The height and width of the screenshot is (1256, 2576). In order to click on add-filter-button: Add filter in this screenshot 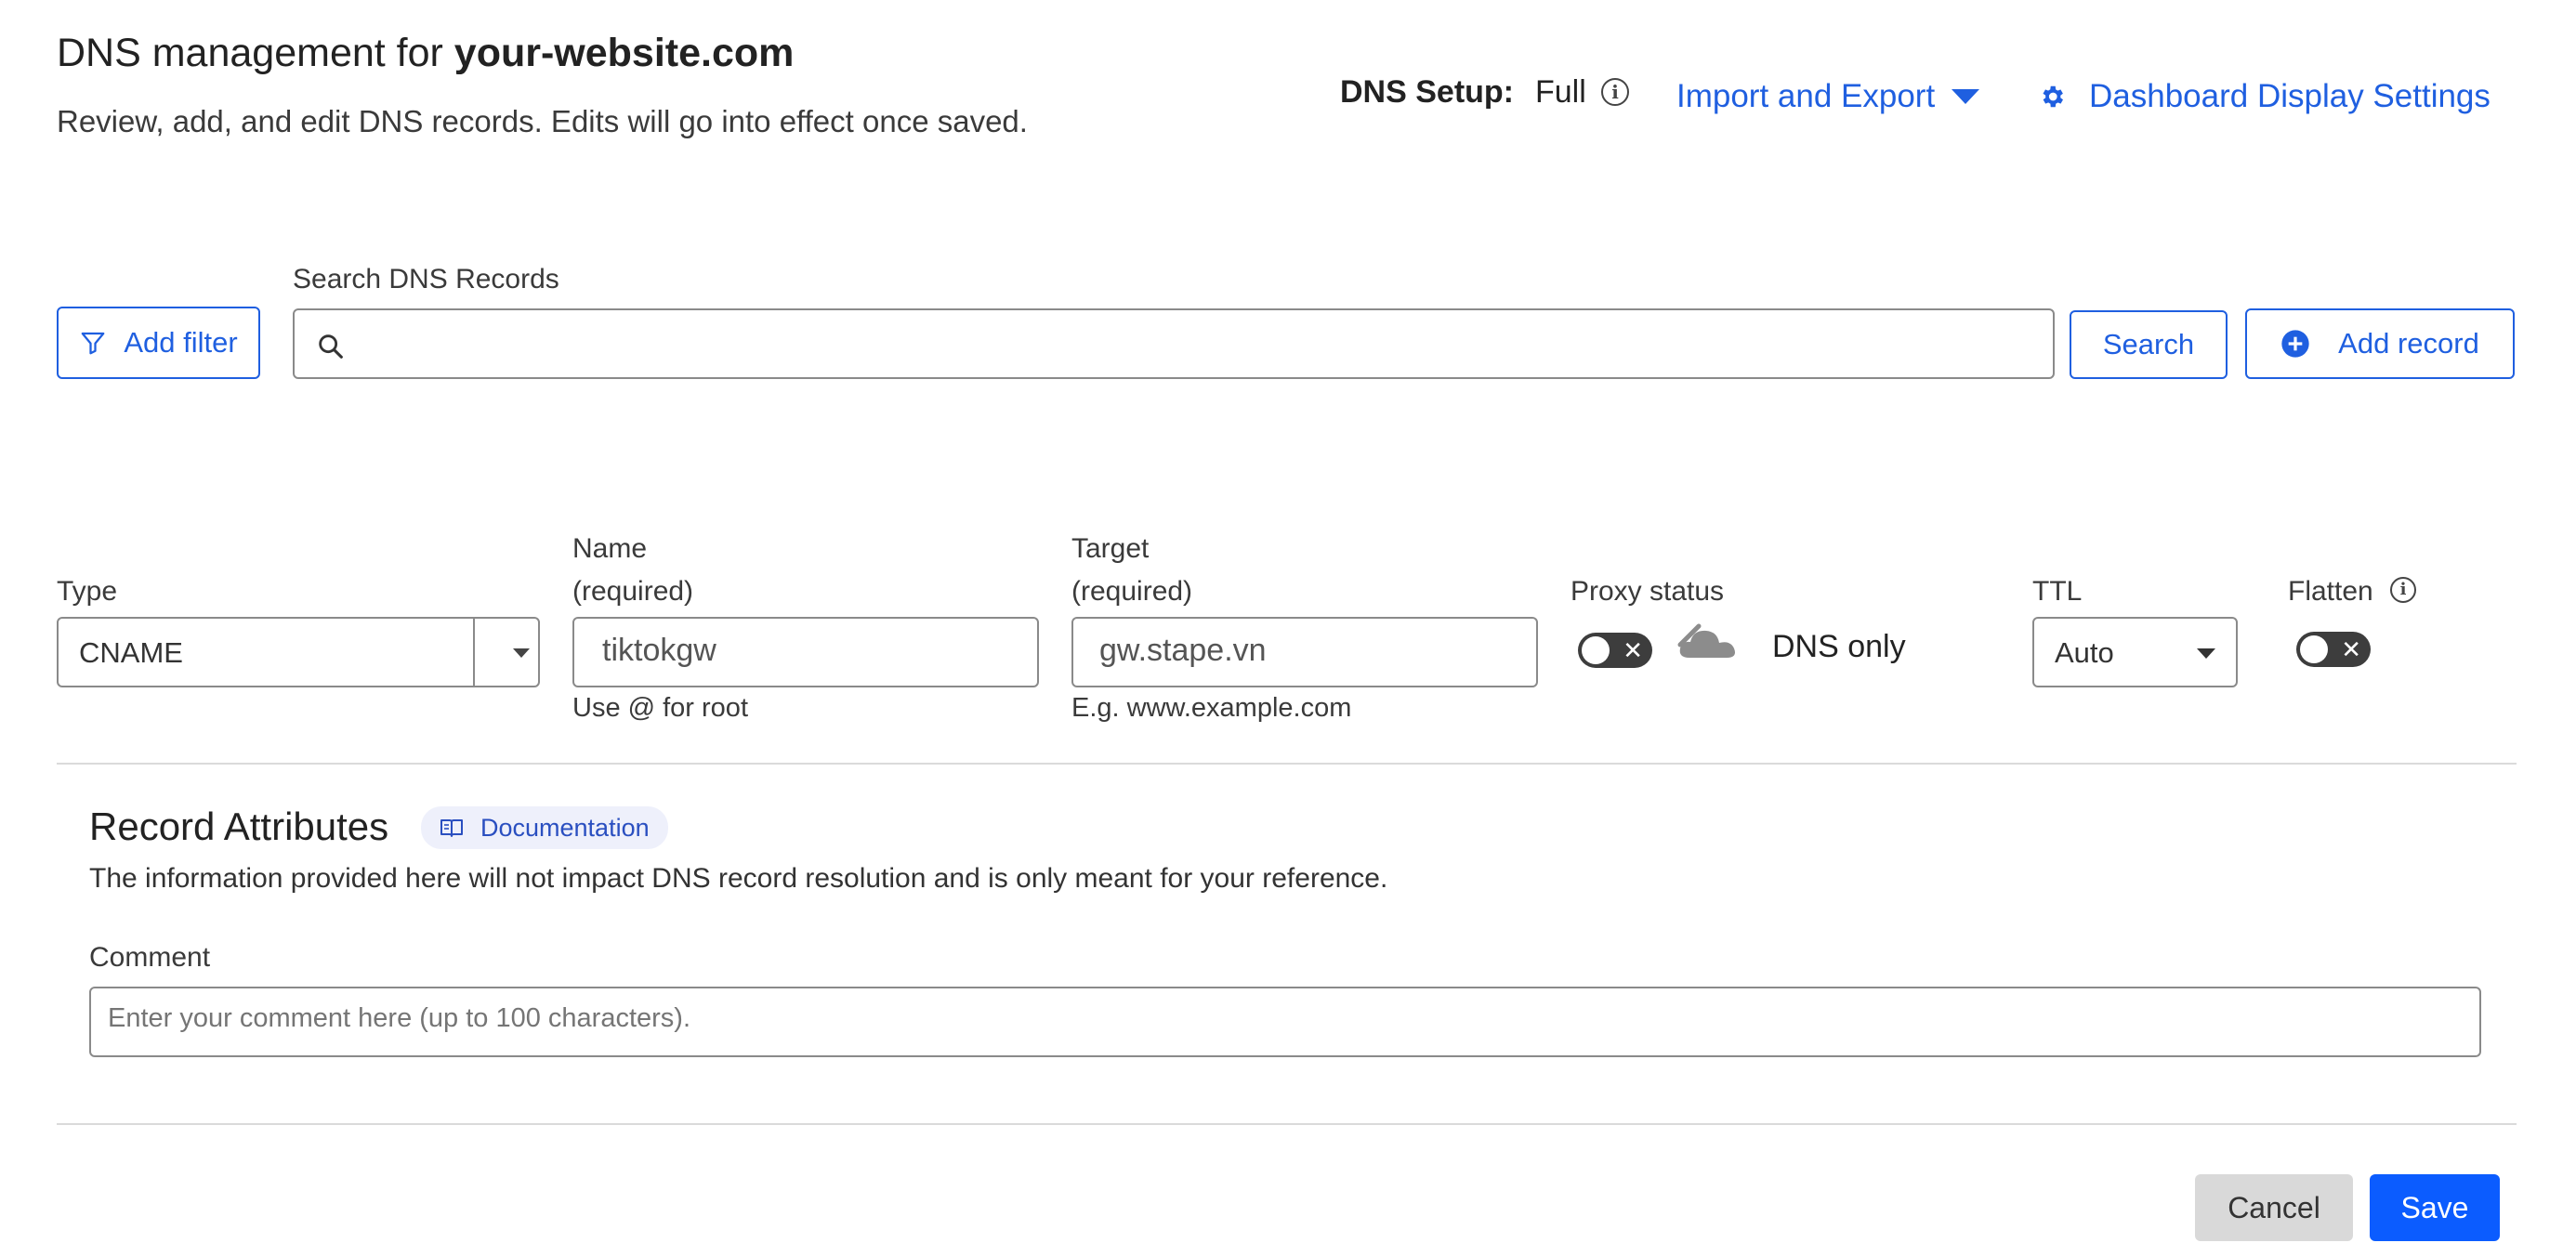, I will do `click(158, 343)`.